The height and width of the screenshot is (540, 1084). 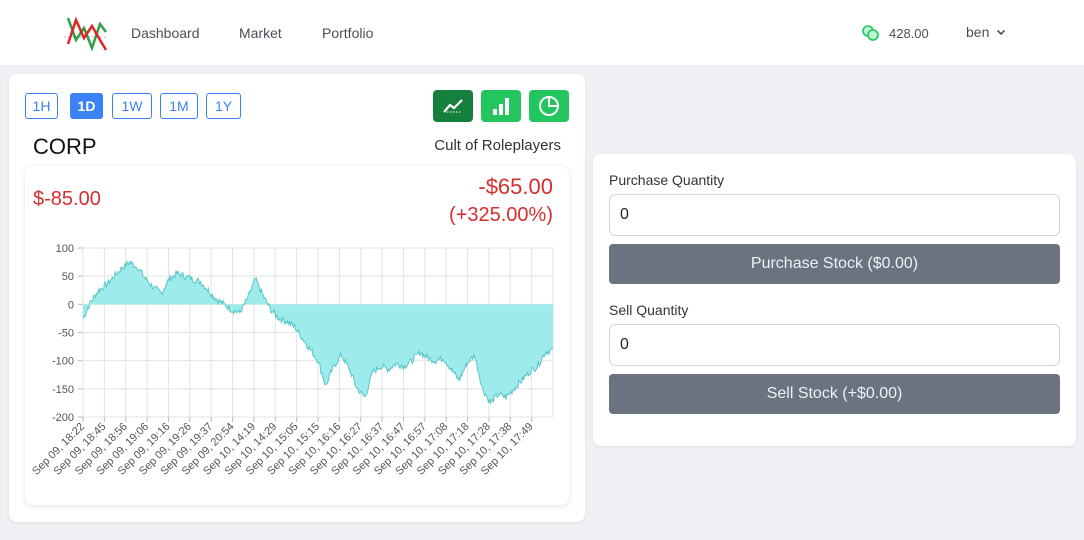 I want to click on nav-link-dashboard: Dashboard, so click(x=165, y=33).